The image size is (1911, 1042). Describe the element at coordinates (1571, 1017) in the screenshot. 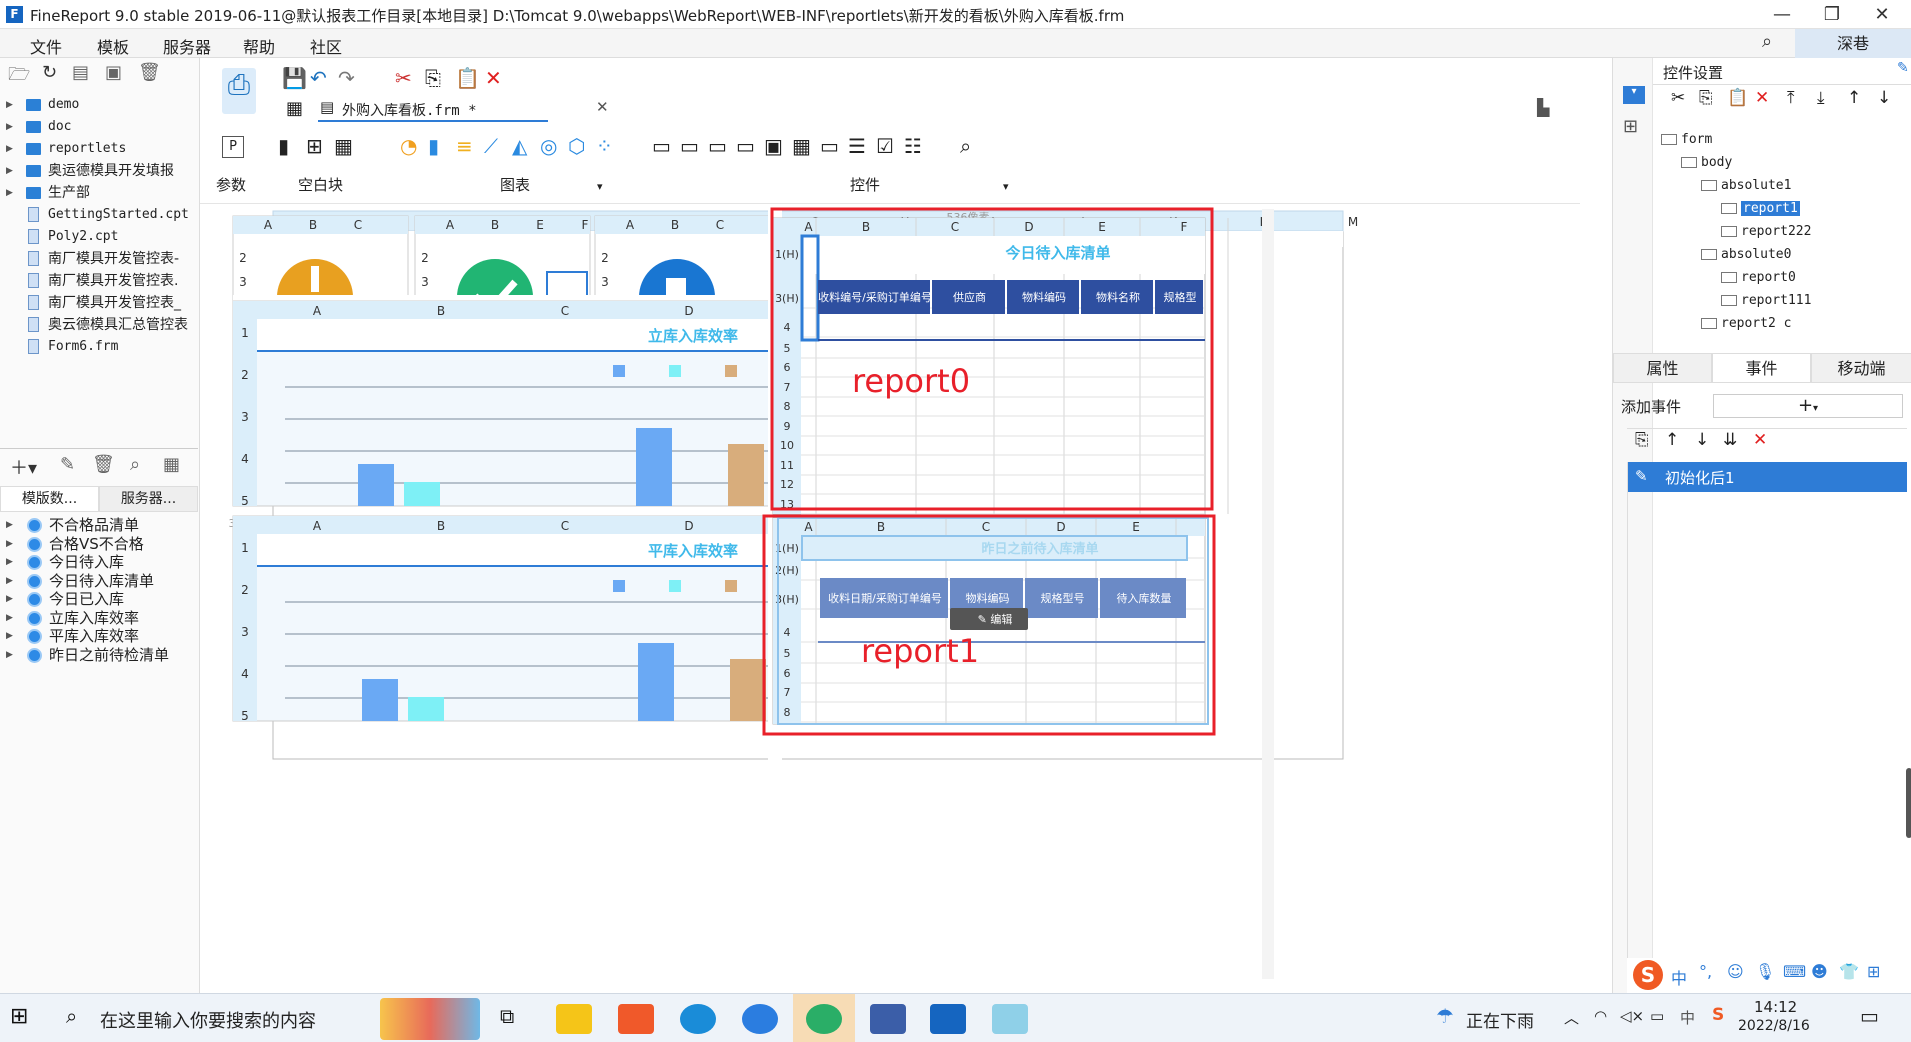

I see `chevron-up-icon: ︿` at that location.